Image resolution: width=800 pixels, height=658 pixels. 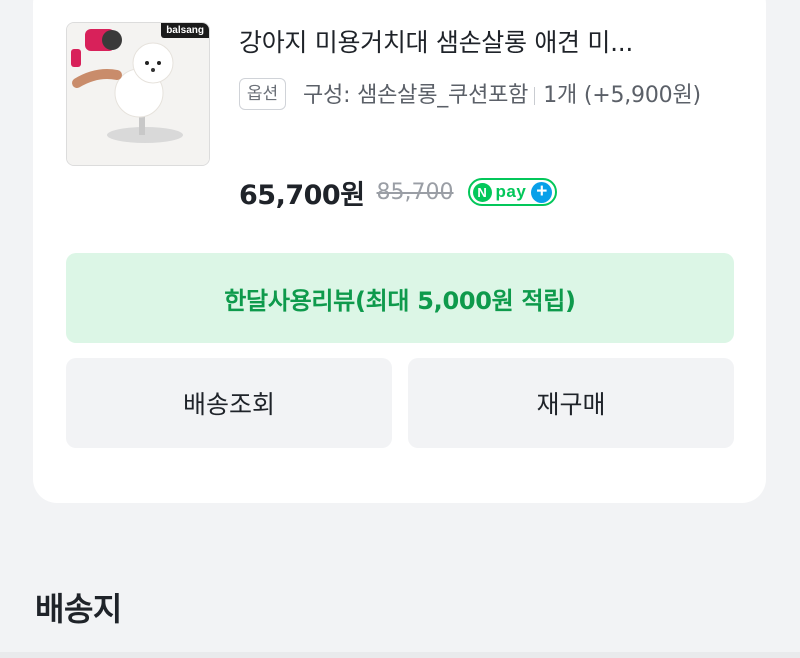 I want to click on sale-price: 65,700원, so click(x=302, y=195).